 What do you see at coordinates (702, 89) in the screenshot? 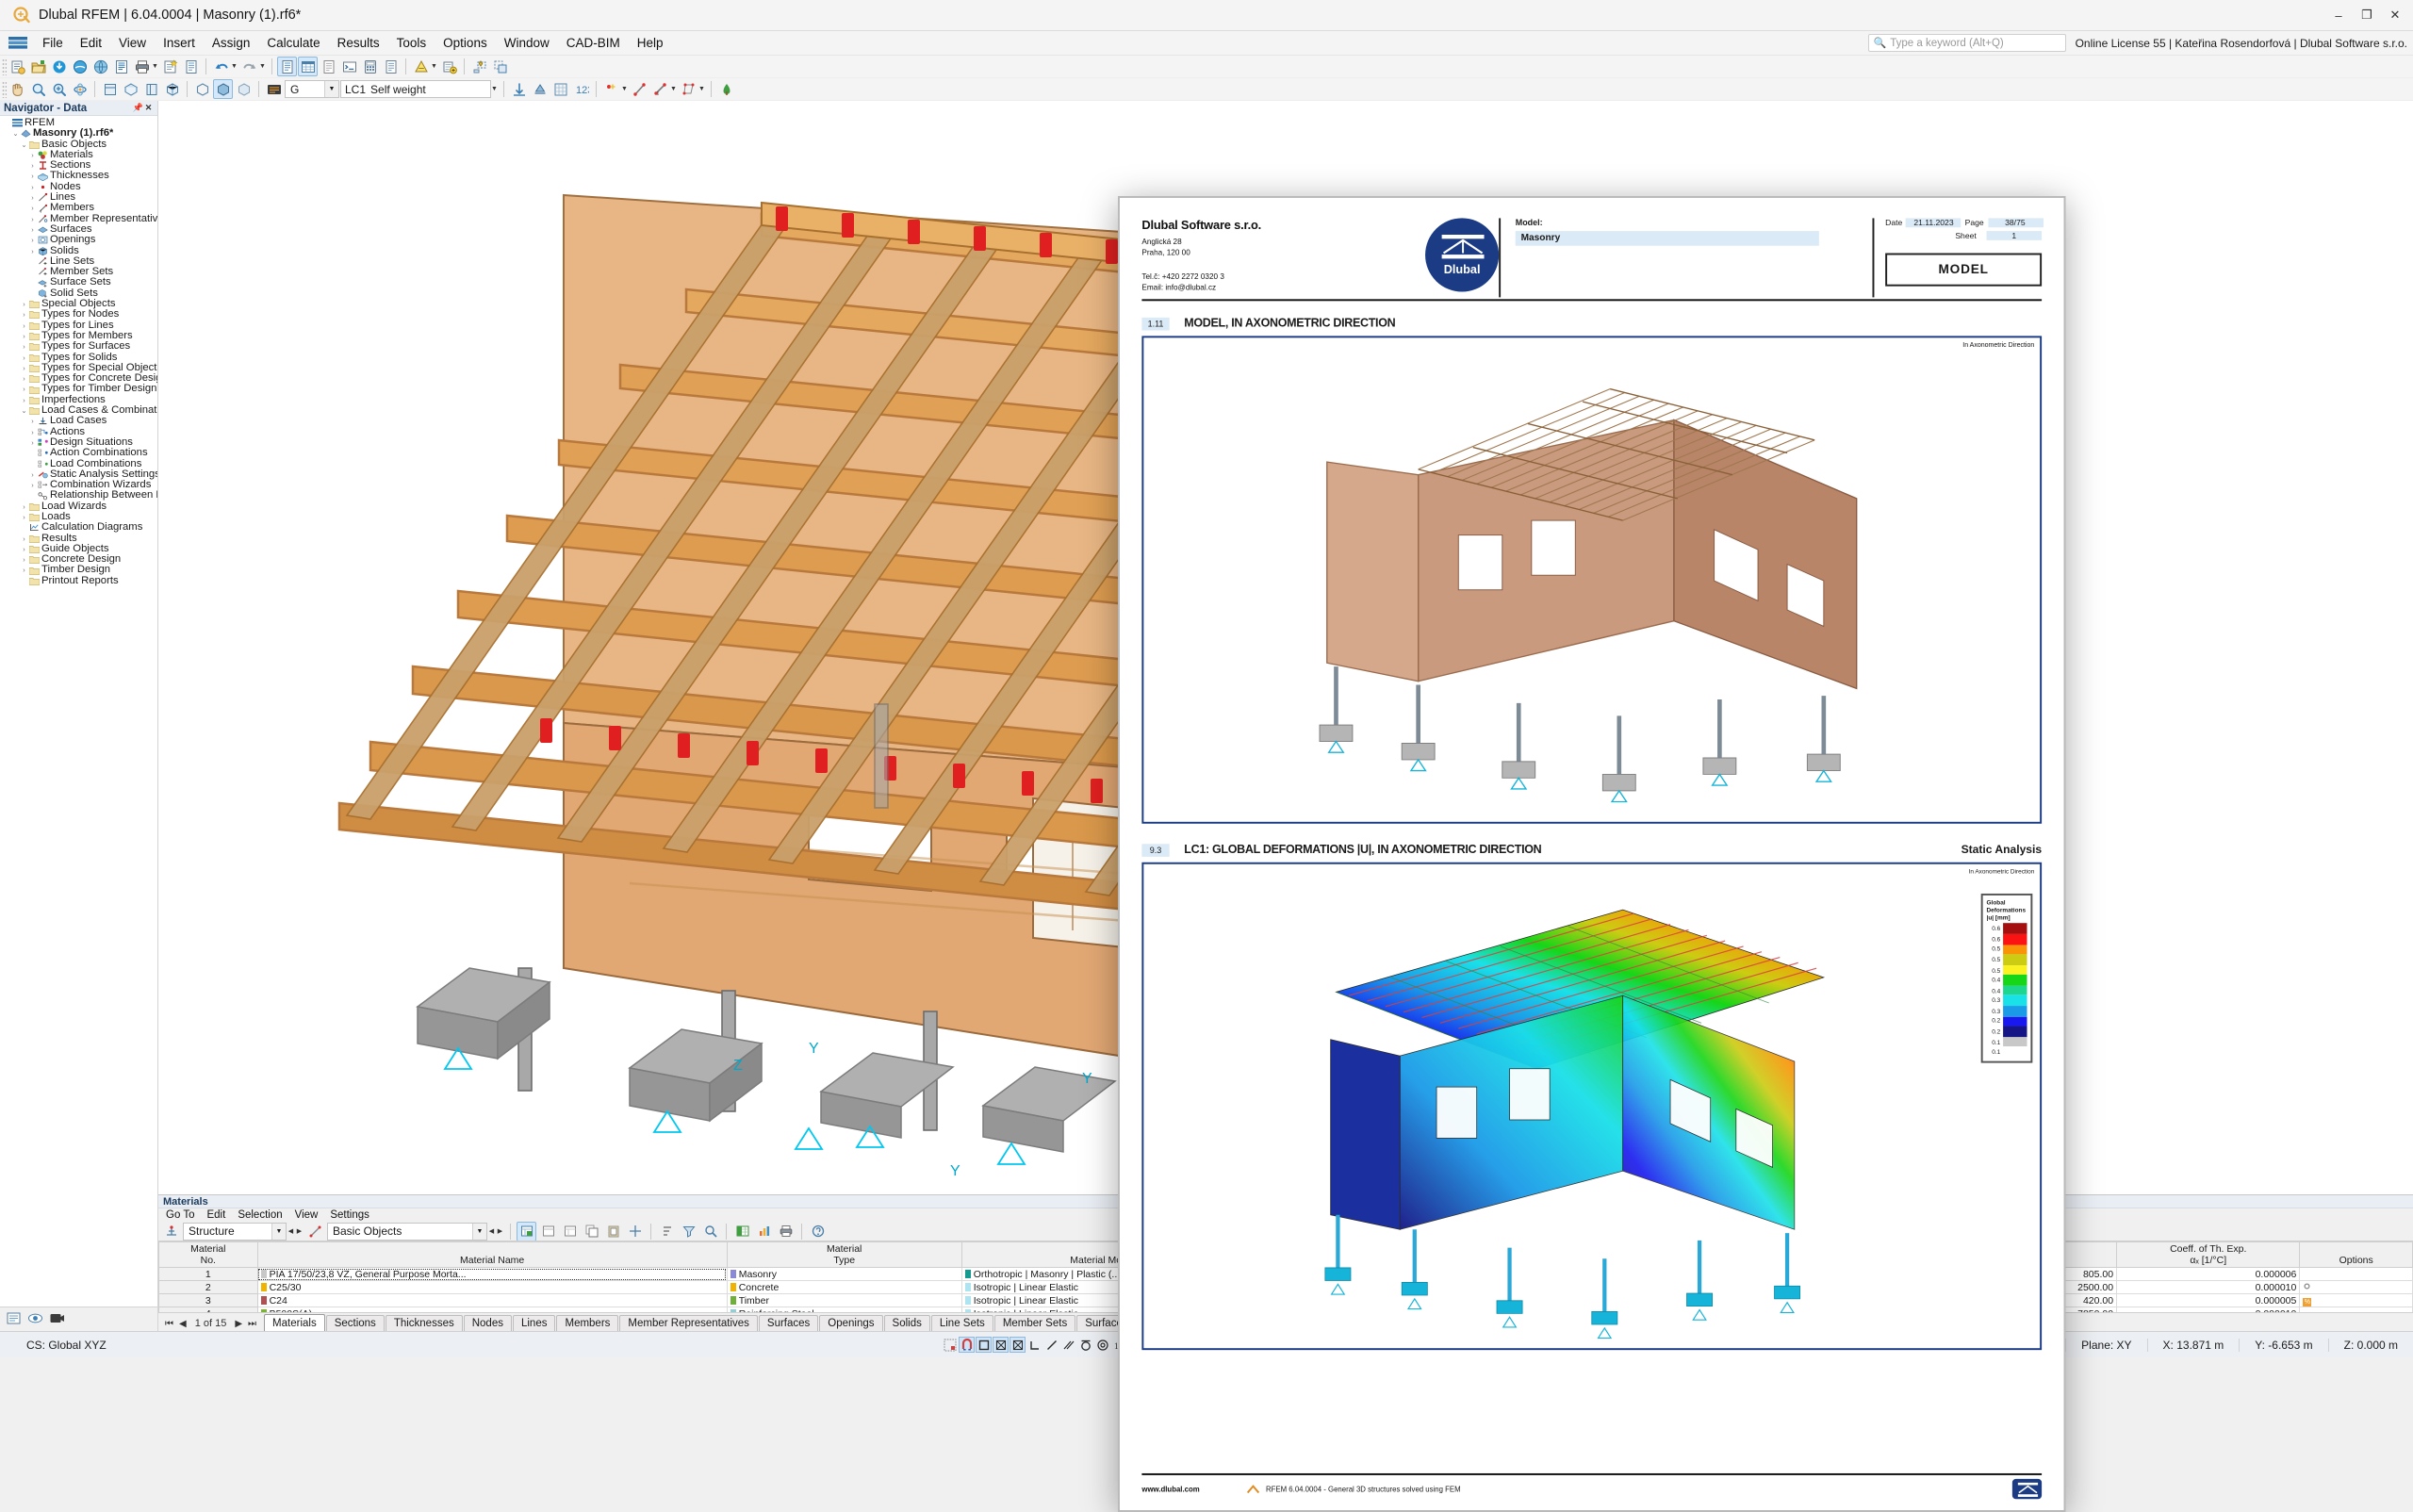
I see `surface-dropdown-arrow: ▼` at bounding box center [702, 89].